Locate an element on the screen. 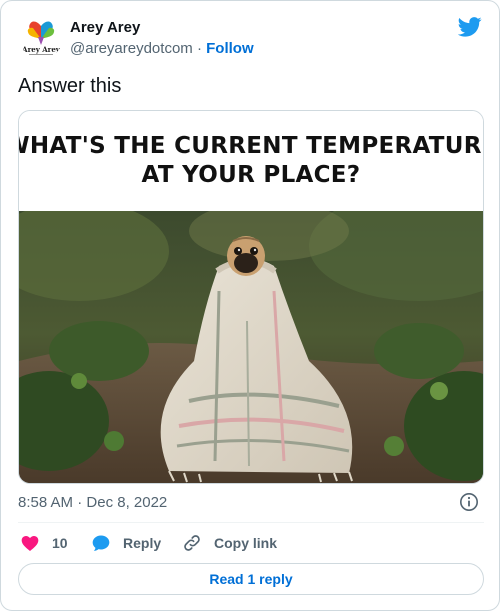 This screenshot has width=500, height=611. banner-line-1: WHAT'S THE CURRENT TEMPERATURE is located at coordinates (251, 146).